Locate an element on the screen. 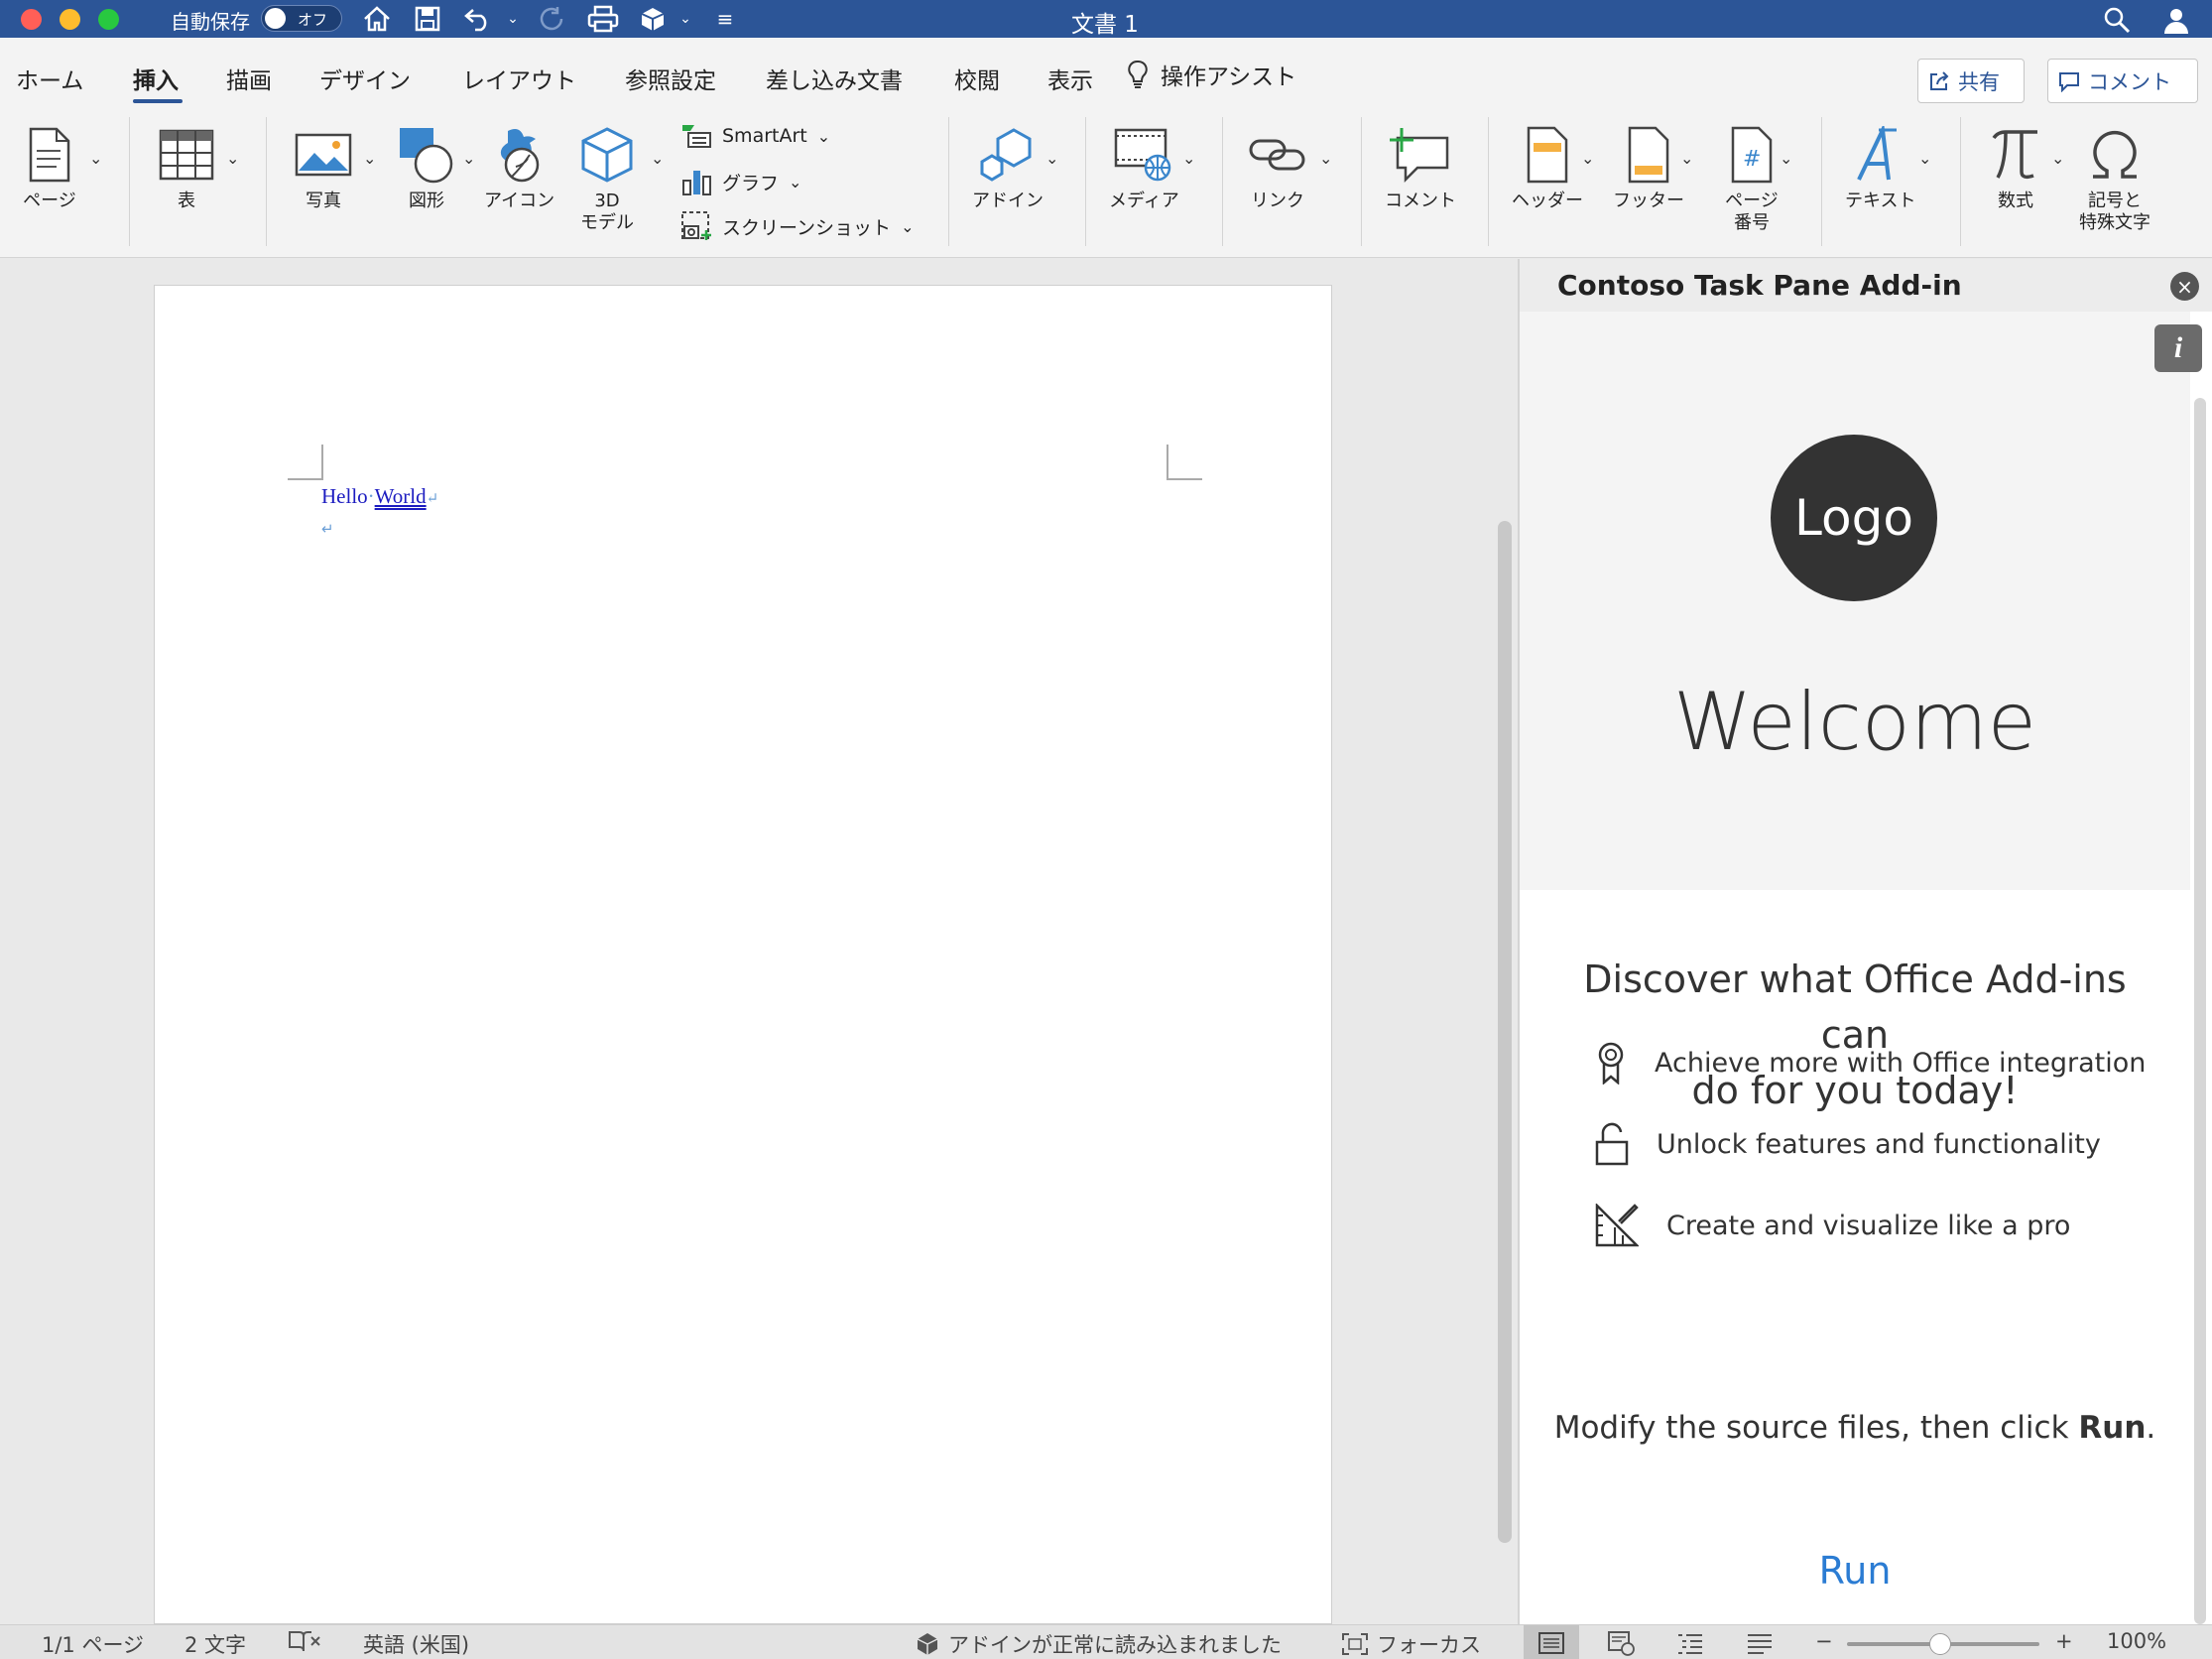 This screenshot has width=2212, height=1659. modify-suffix: . is located at coordinates (2151, 1428).